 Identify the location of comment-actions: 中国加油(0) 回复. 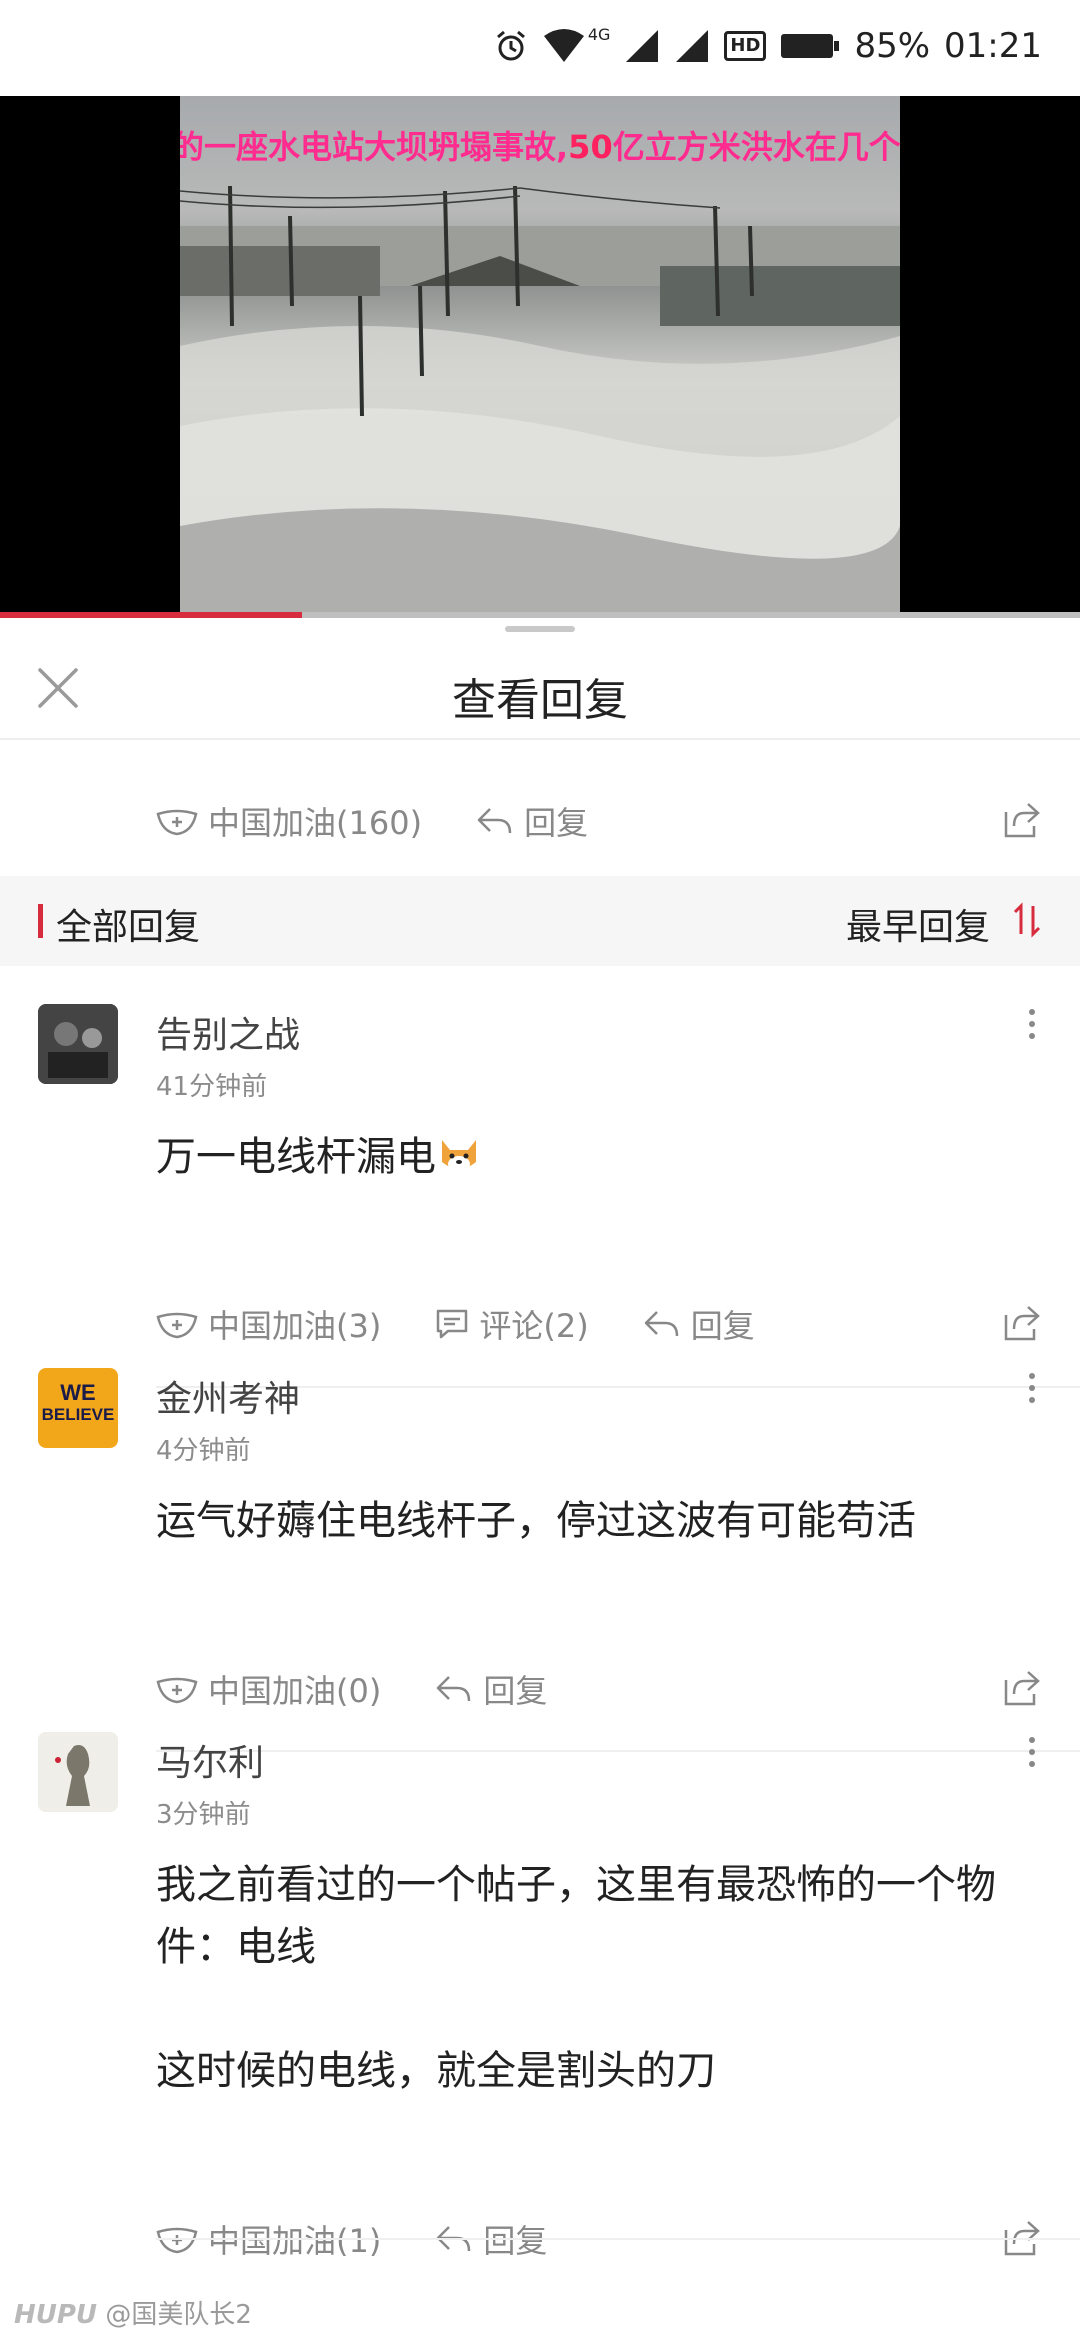
(618, 1689).